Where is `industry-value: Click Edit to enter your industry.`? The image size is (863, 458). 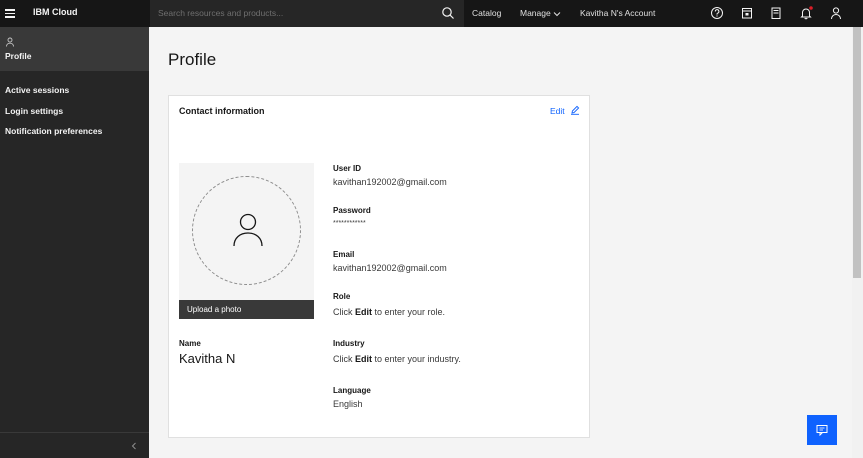 industry-value: Click Edit to enter your industry. is located at coordinates (397, 359).